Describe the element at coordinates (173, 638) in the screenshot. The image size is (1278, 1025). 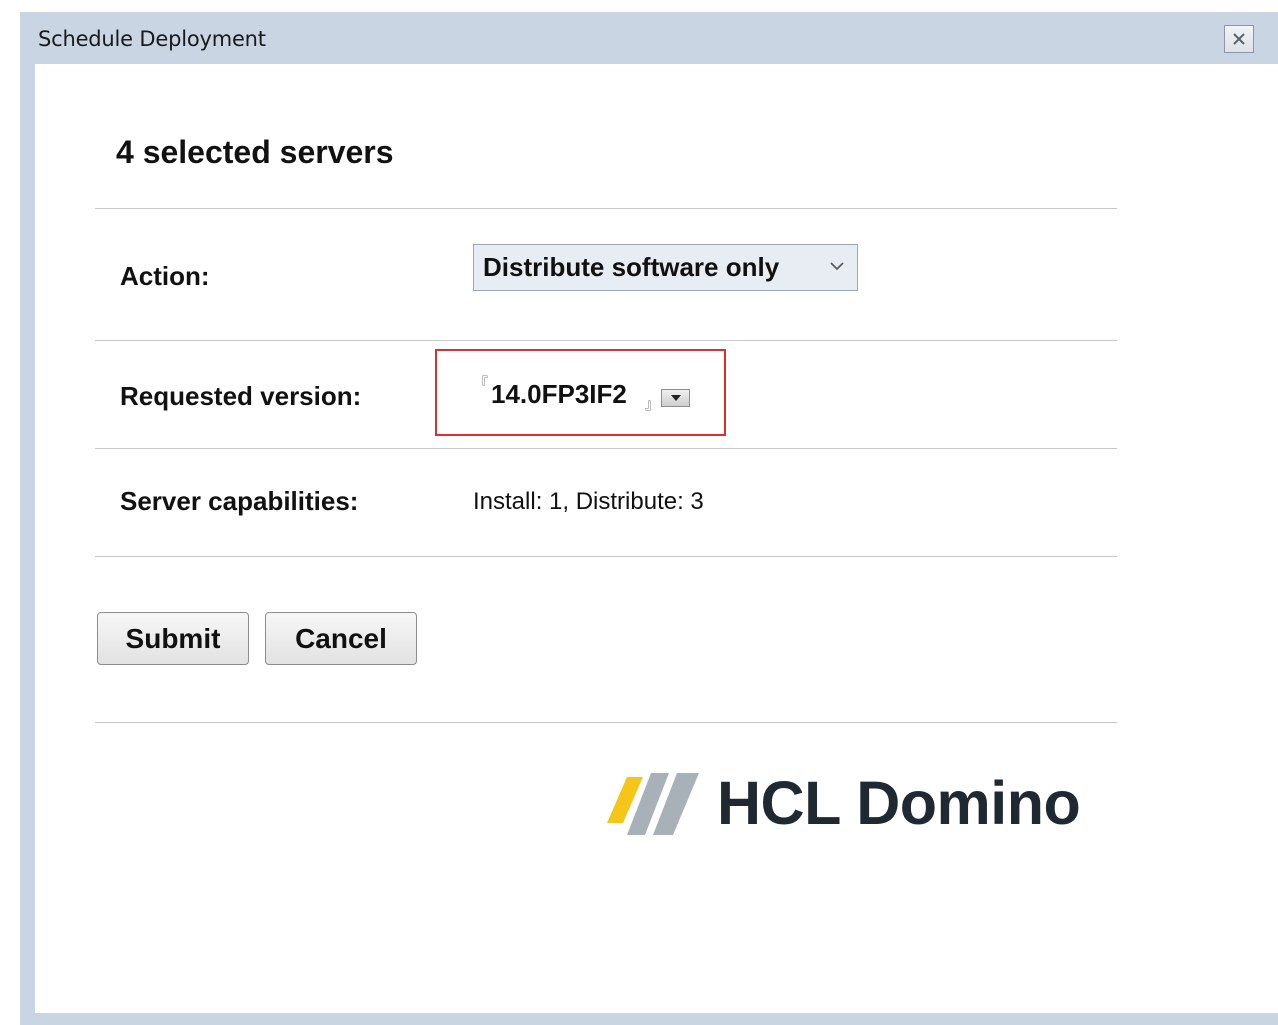
I see `submit-button: Submit` at that location.